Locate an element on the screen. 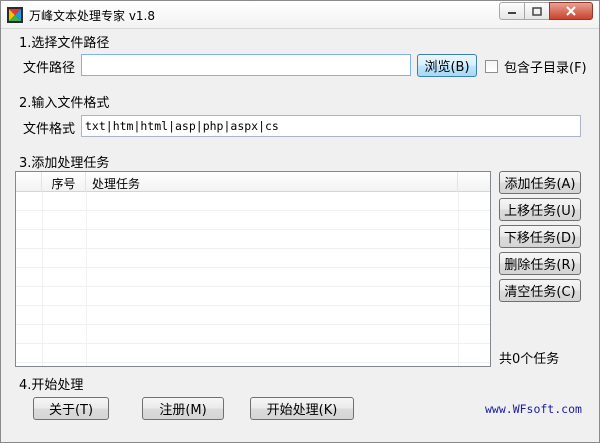 This screenshot has width=600, height=443. task-list-header: 序号 处理任务 is located at coordinates (253, 182).